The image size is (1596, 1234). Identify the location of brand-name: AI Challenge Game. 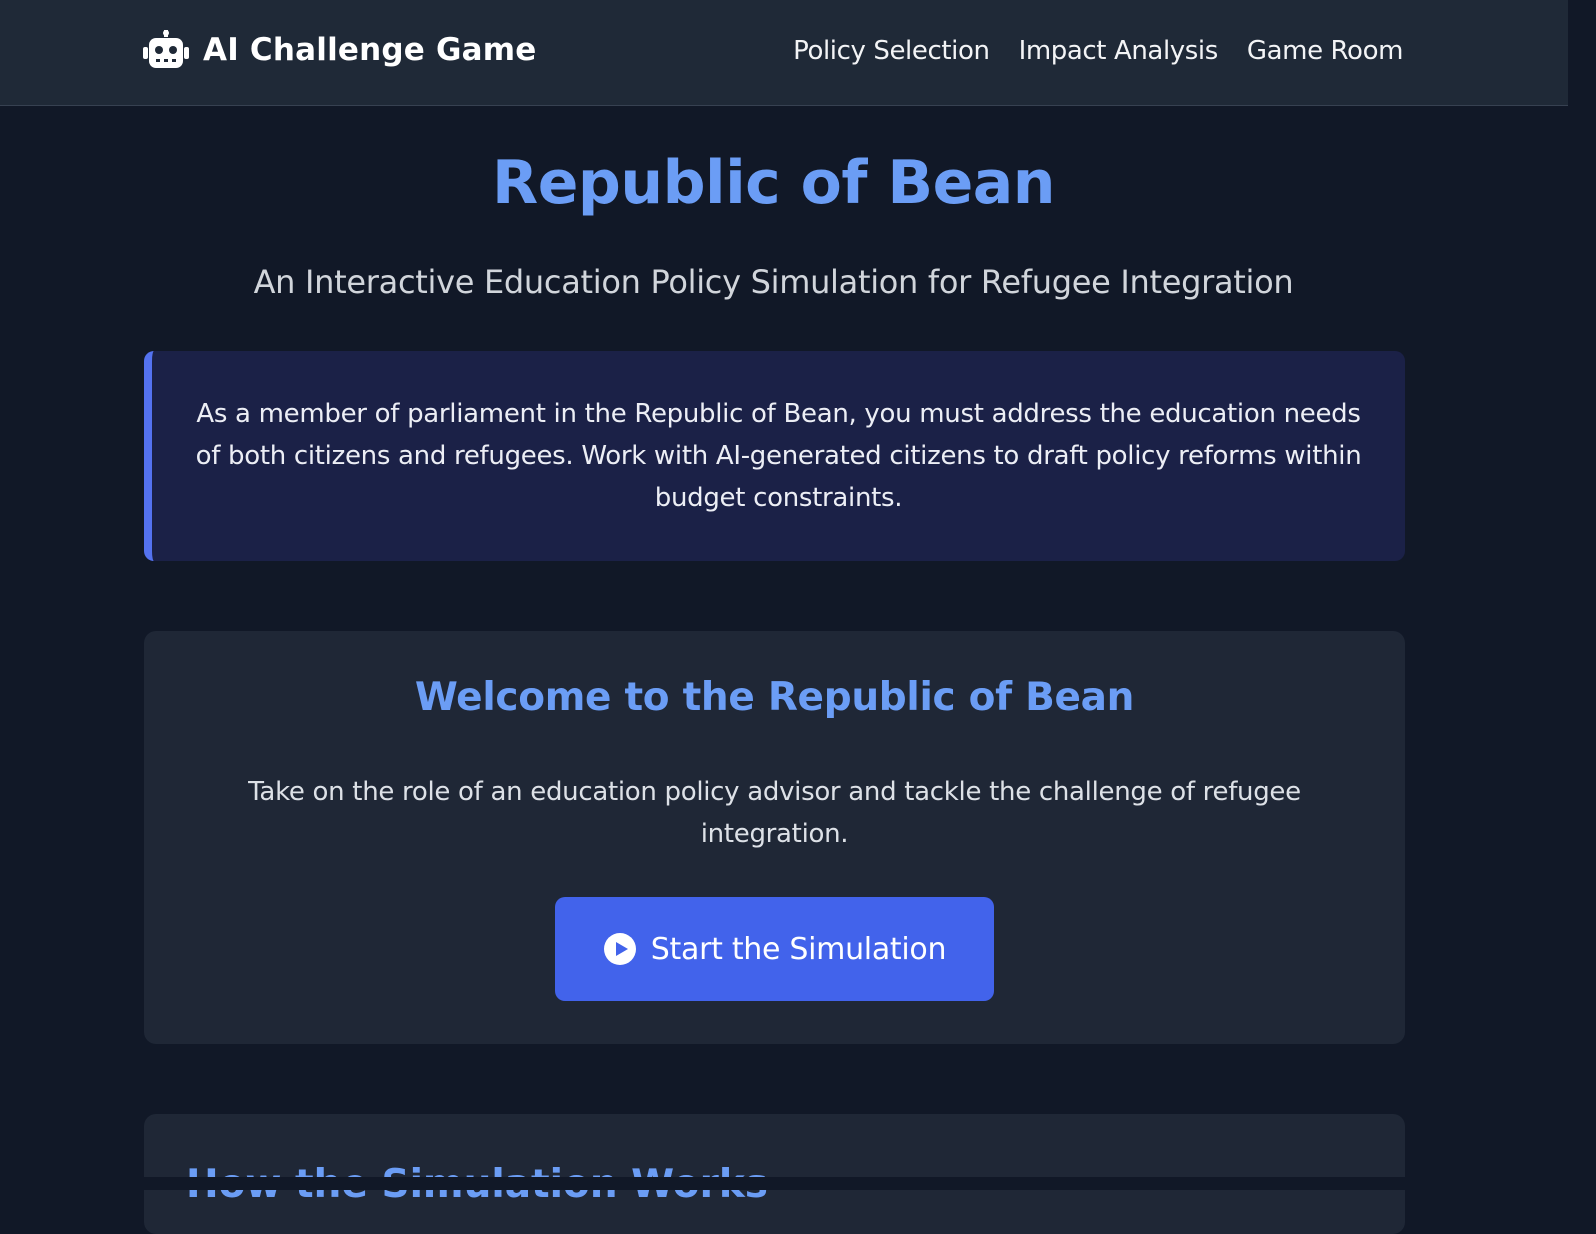
(370, 50).